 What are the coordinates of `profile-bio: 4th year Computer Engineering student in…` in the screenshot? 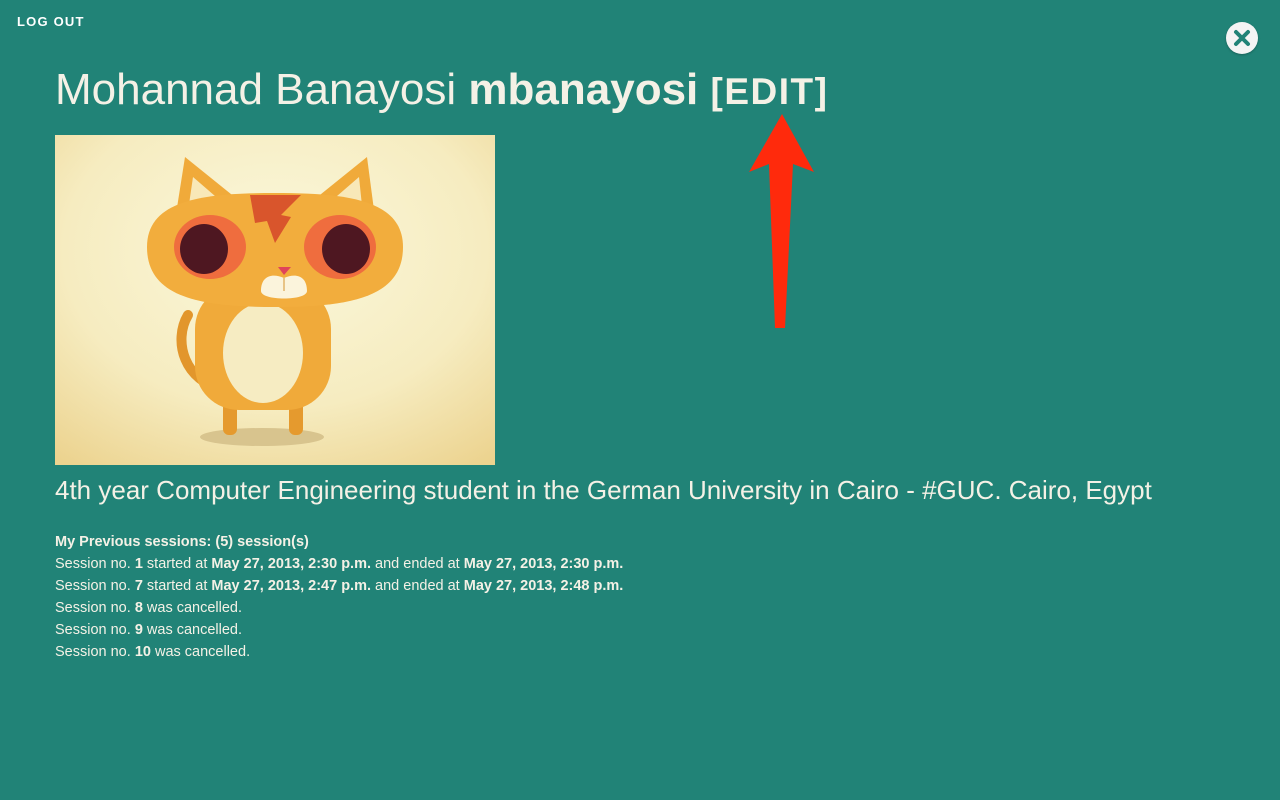 It's located at (603, 490).